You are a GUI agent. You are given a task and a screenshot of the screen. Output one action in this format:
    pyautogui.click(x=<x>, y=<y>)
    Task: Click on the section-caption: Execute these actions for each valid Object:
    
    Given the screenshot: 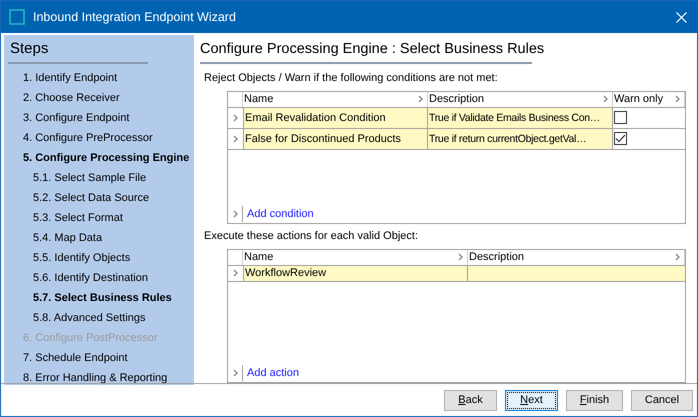 What is the action you would take?
    pyautogui.click(x=311, y=236)
    